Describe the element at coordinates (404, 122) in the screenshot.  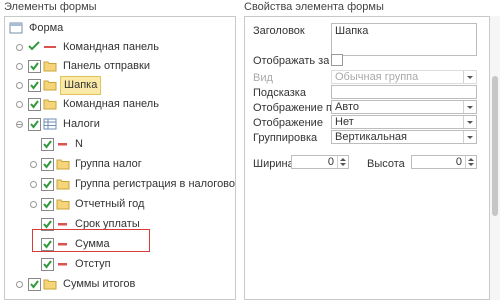
I see `display-select: Нет` at that location.